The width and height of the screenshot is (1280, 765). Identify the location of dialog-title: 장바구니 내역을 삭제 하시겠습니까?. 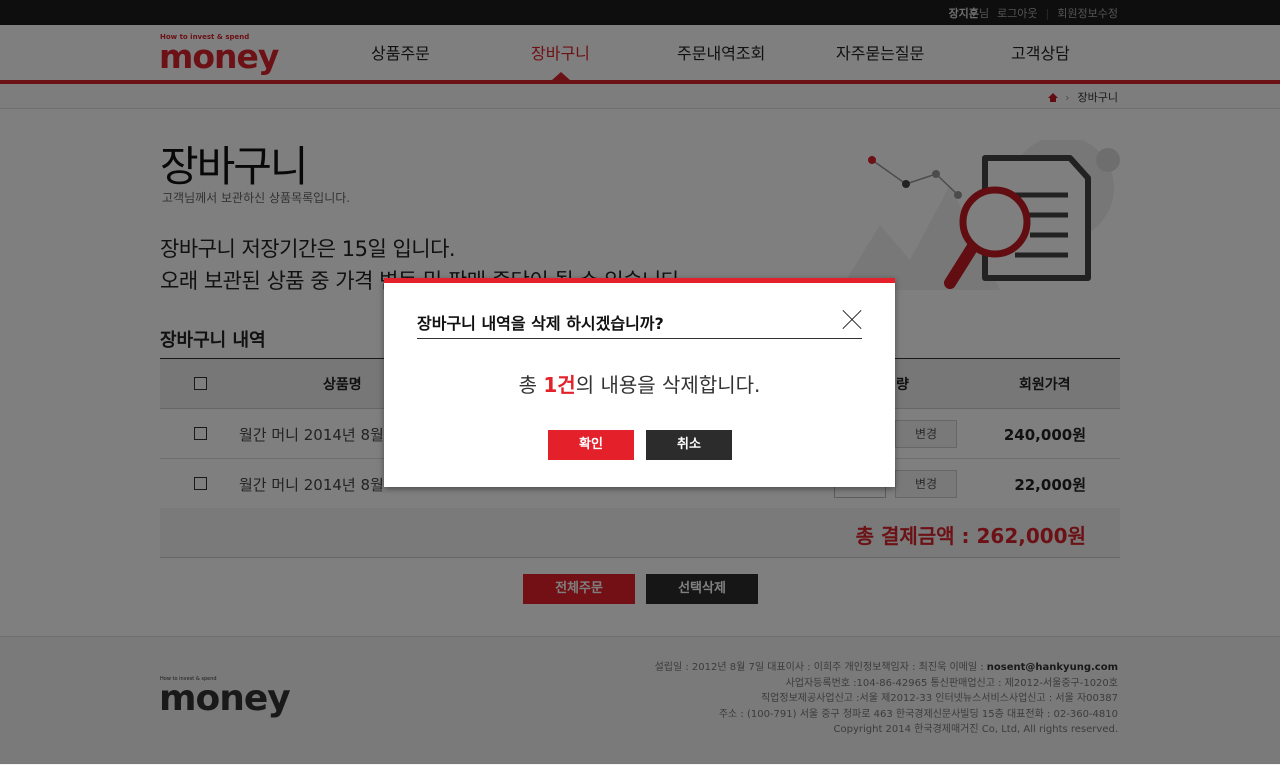
(540, 323).